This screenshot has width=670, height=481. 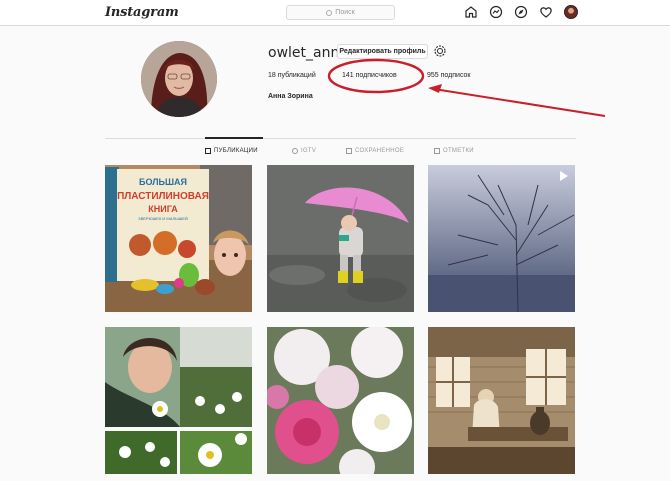 What do you see at coordinates (292, 75) in the screenshot?
I see `posts-count: 18 публикаций` at bounding box center [292, 75].